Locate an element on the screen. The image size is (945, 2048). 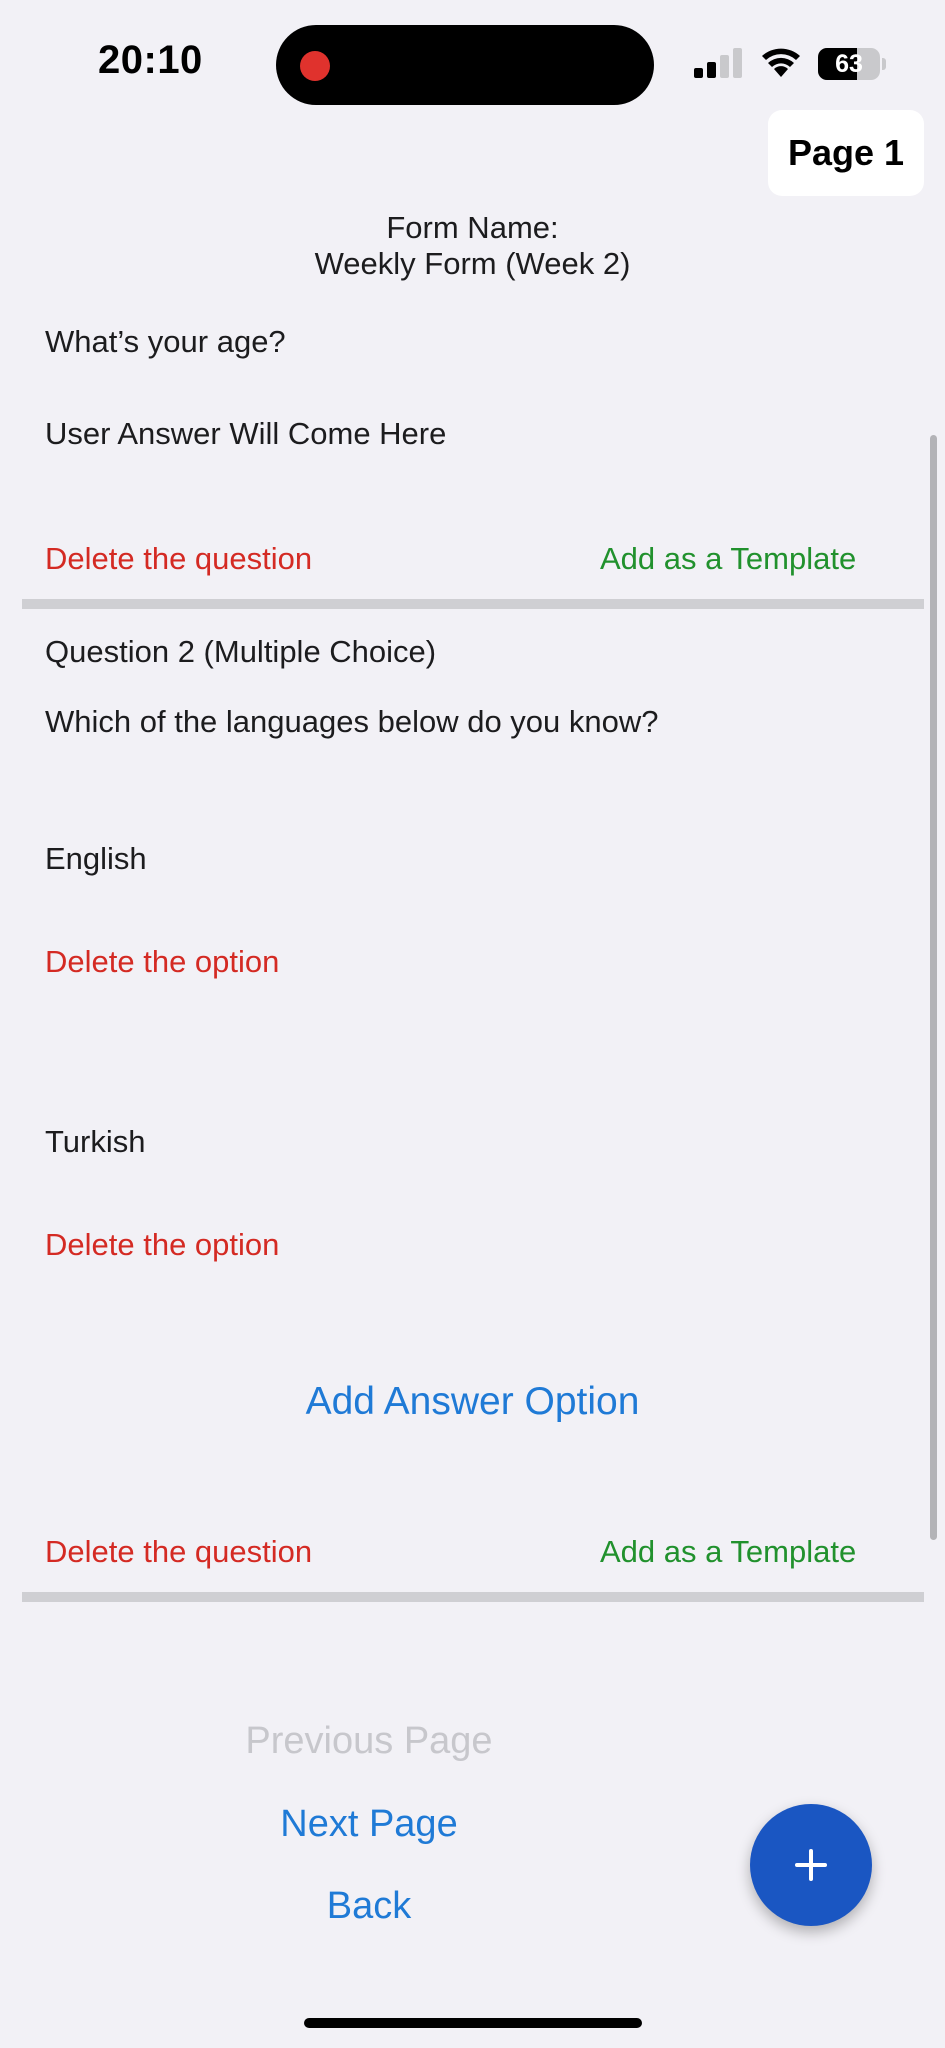
delete-question-2-button: Delete the question is located at coordinates (178, 1552).